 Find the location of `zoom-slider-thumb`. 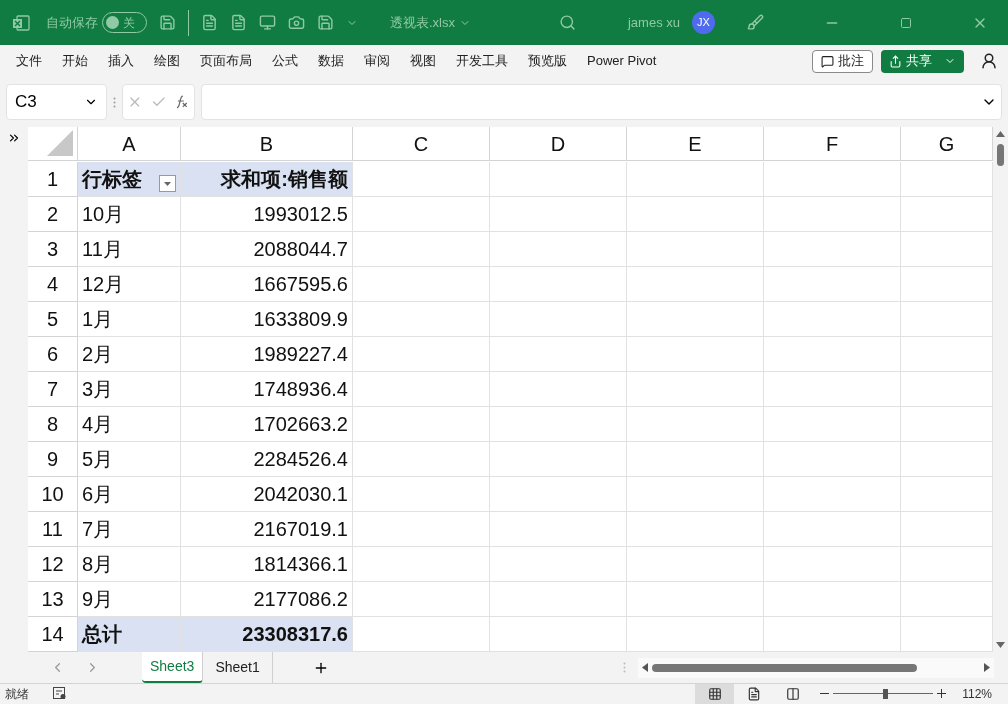

zoom-slider-thumb is located at coordinates (886, 694).